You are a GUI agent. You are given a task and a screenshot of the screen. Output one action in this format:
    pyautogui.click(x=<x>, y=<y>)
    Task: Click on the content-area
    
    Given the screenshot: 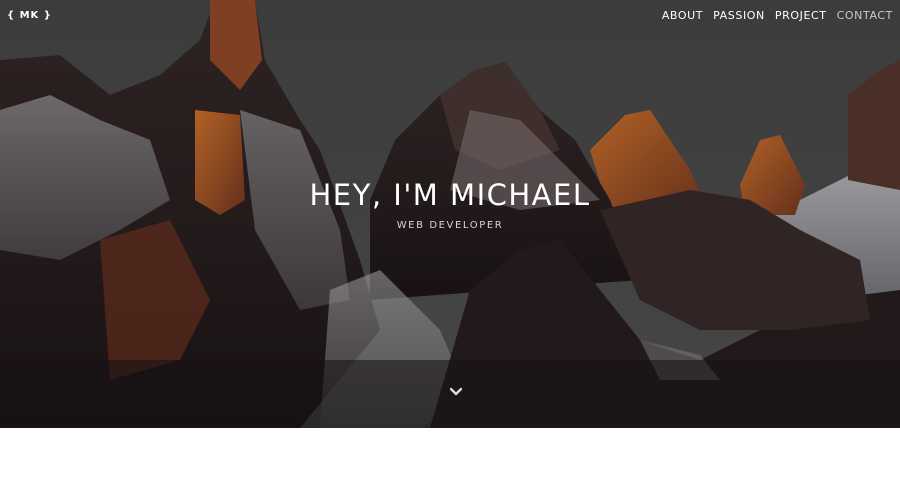 What is the action you would take?
    pyautogui.click(x=450, y=452)
    